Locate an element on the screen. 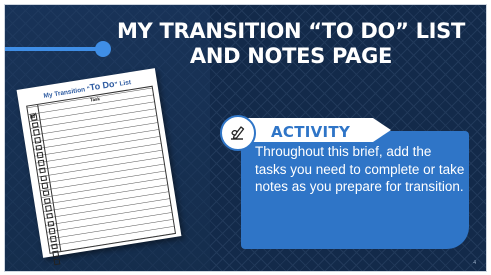 Image resolution: width=491 pixels, height=275 pixels. worksheet-title-emphasis: To Do is located at coordinates (102, 85).